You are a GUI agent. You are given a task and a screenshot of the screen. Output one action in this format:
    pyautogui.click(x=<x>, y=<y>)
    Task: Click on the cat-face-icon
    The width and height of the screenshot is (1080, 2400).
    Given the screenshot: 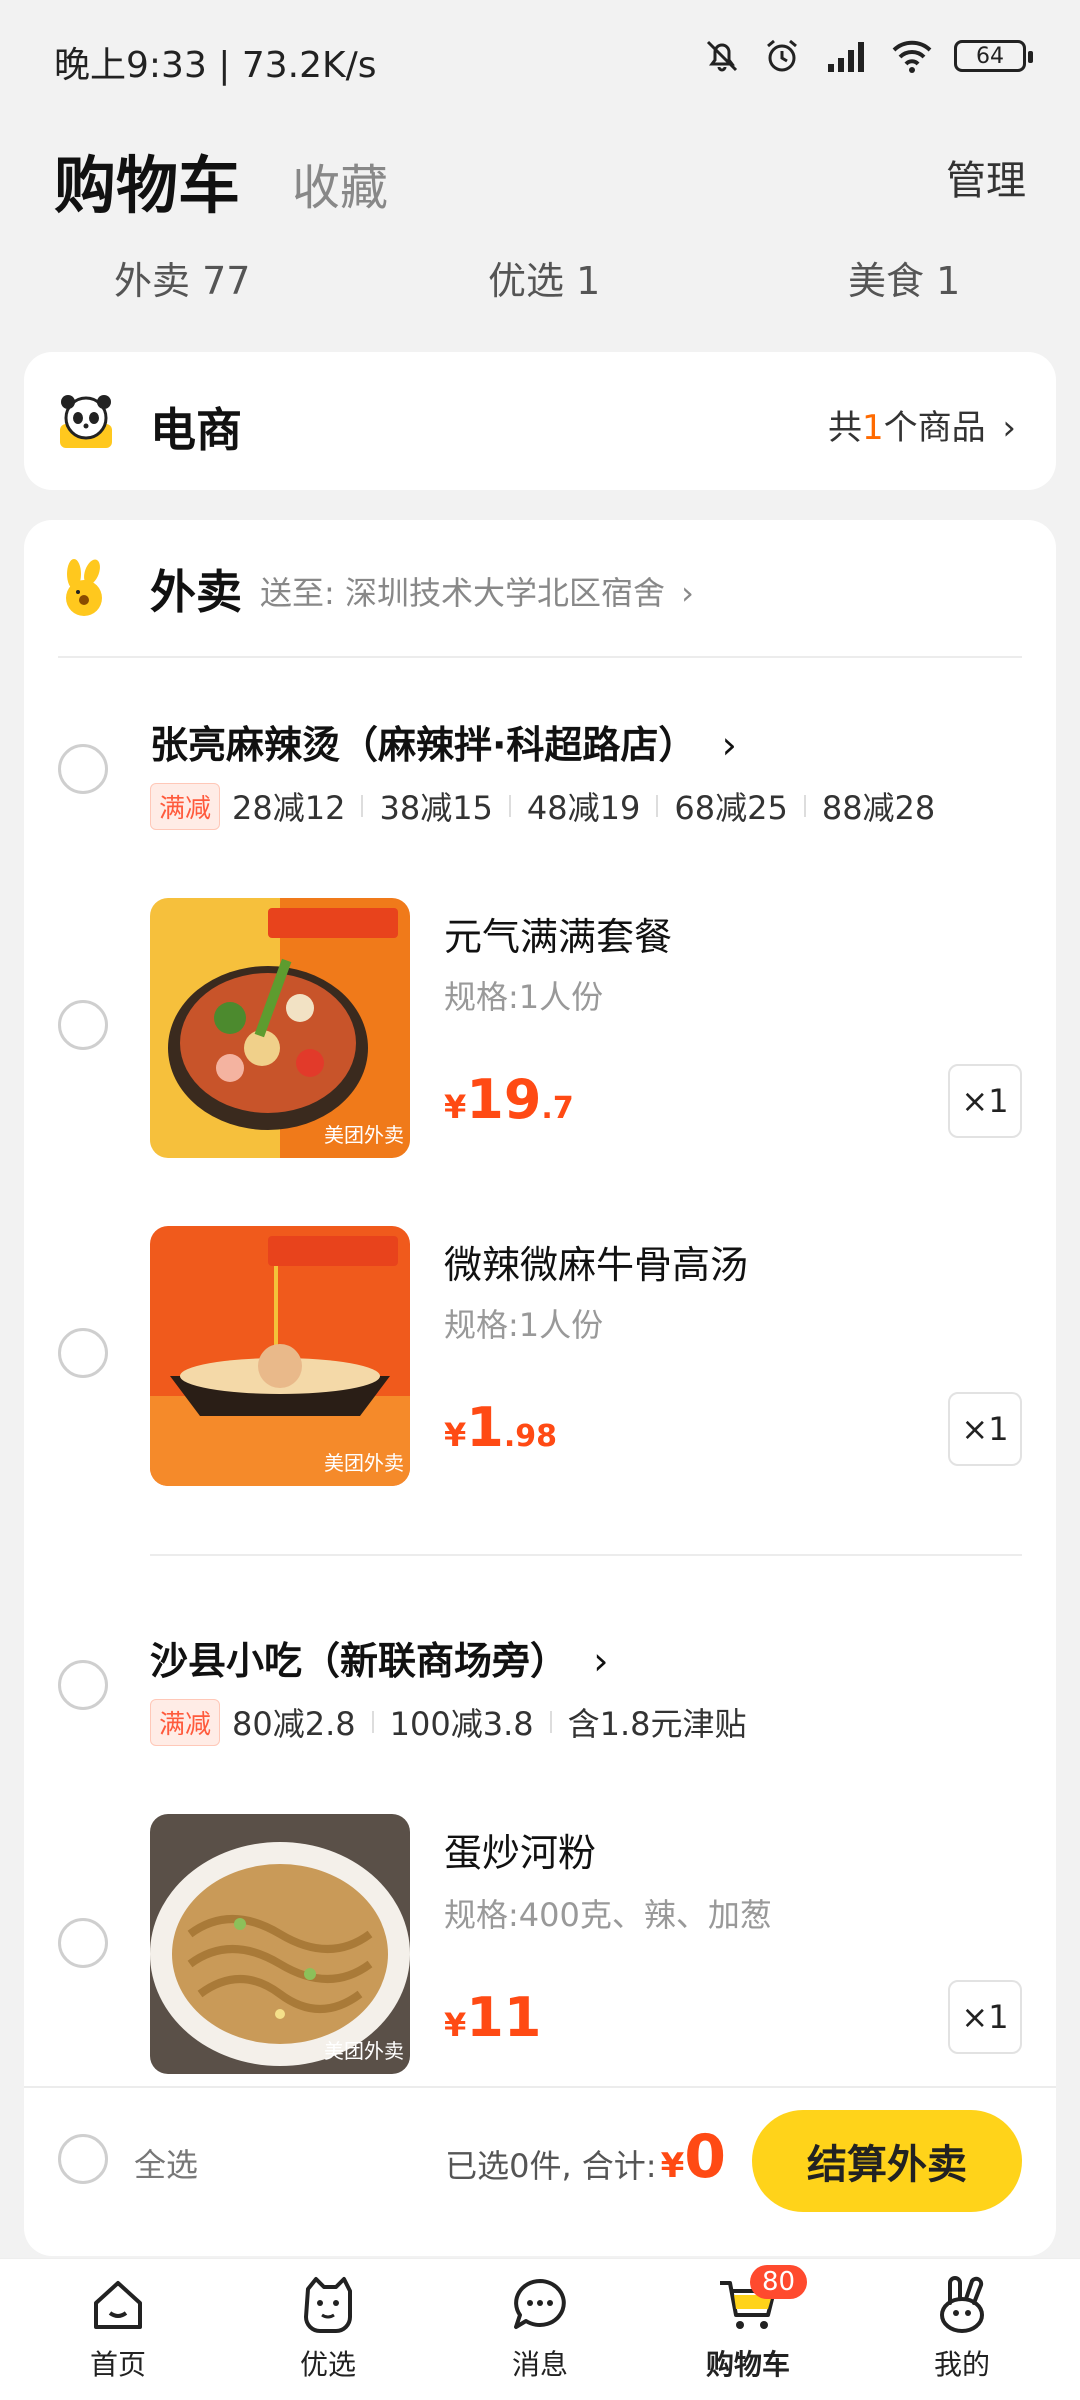 What is the action you would take?
    pyautogui.click(x=328, y=2305)
    